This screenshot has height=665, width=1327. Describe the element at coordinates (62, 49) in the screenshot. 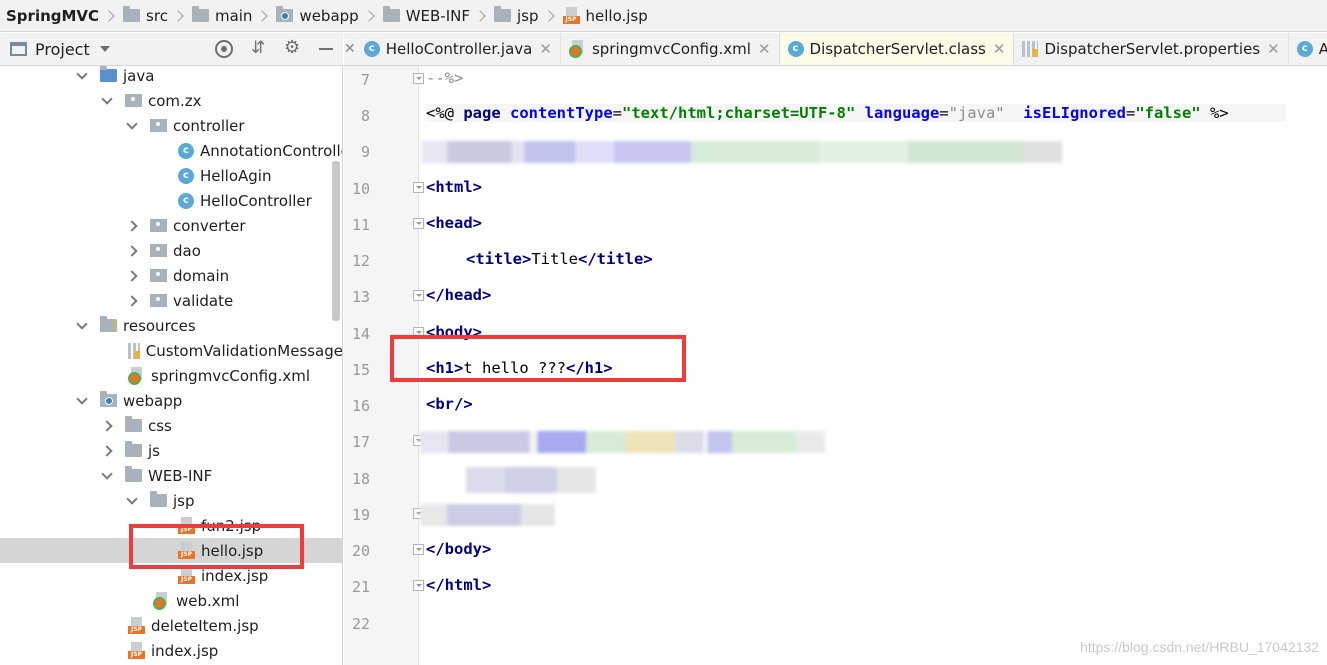

I see `project-view-selector: Project` at that location.